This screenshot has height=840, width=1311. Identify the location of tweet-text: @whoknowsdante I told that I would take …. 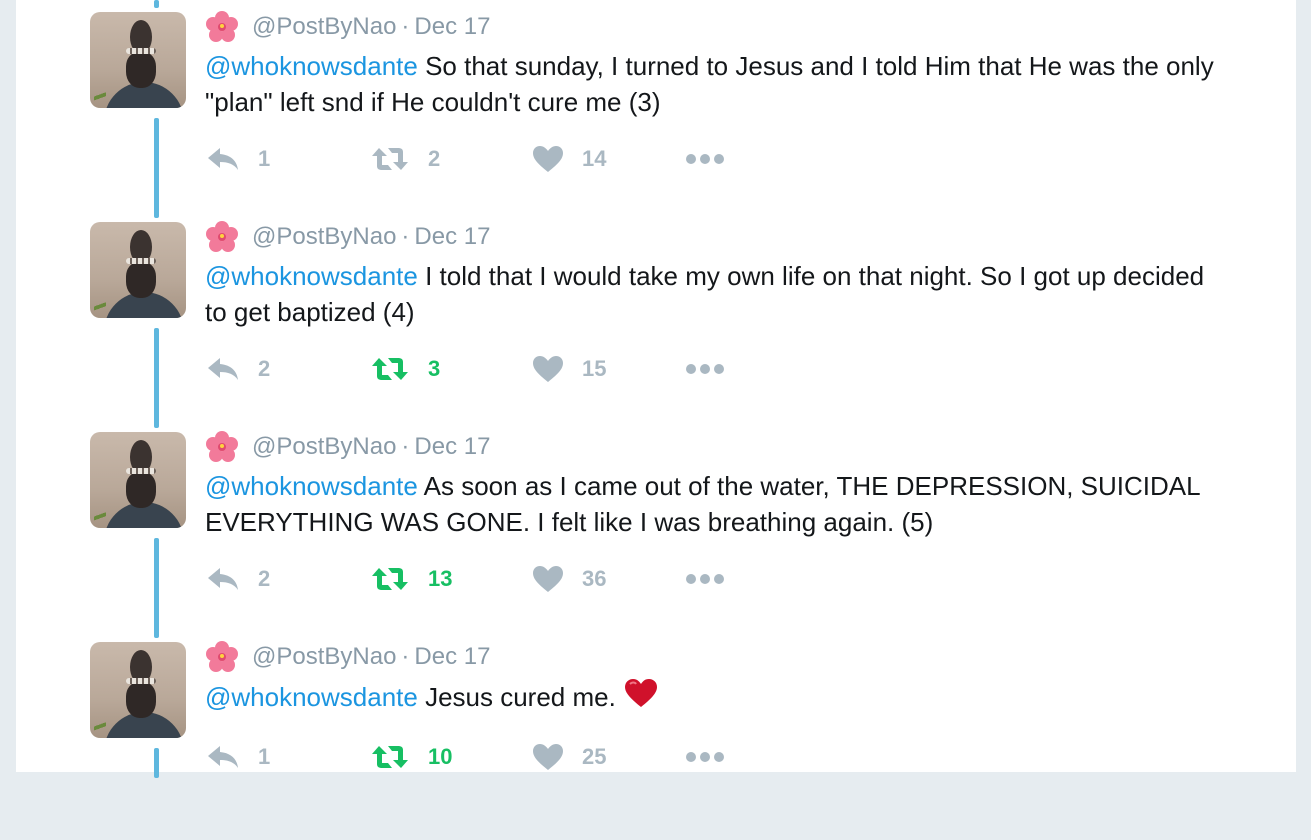
(710, 294).